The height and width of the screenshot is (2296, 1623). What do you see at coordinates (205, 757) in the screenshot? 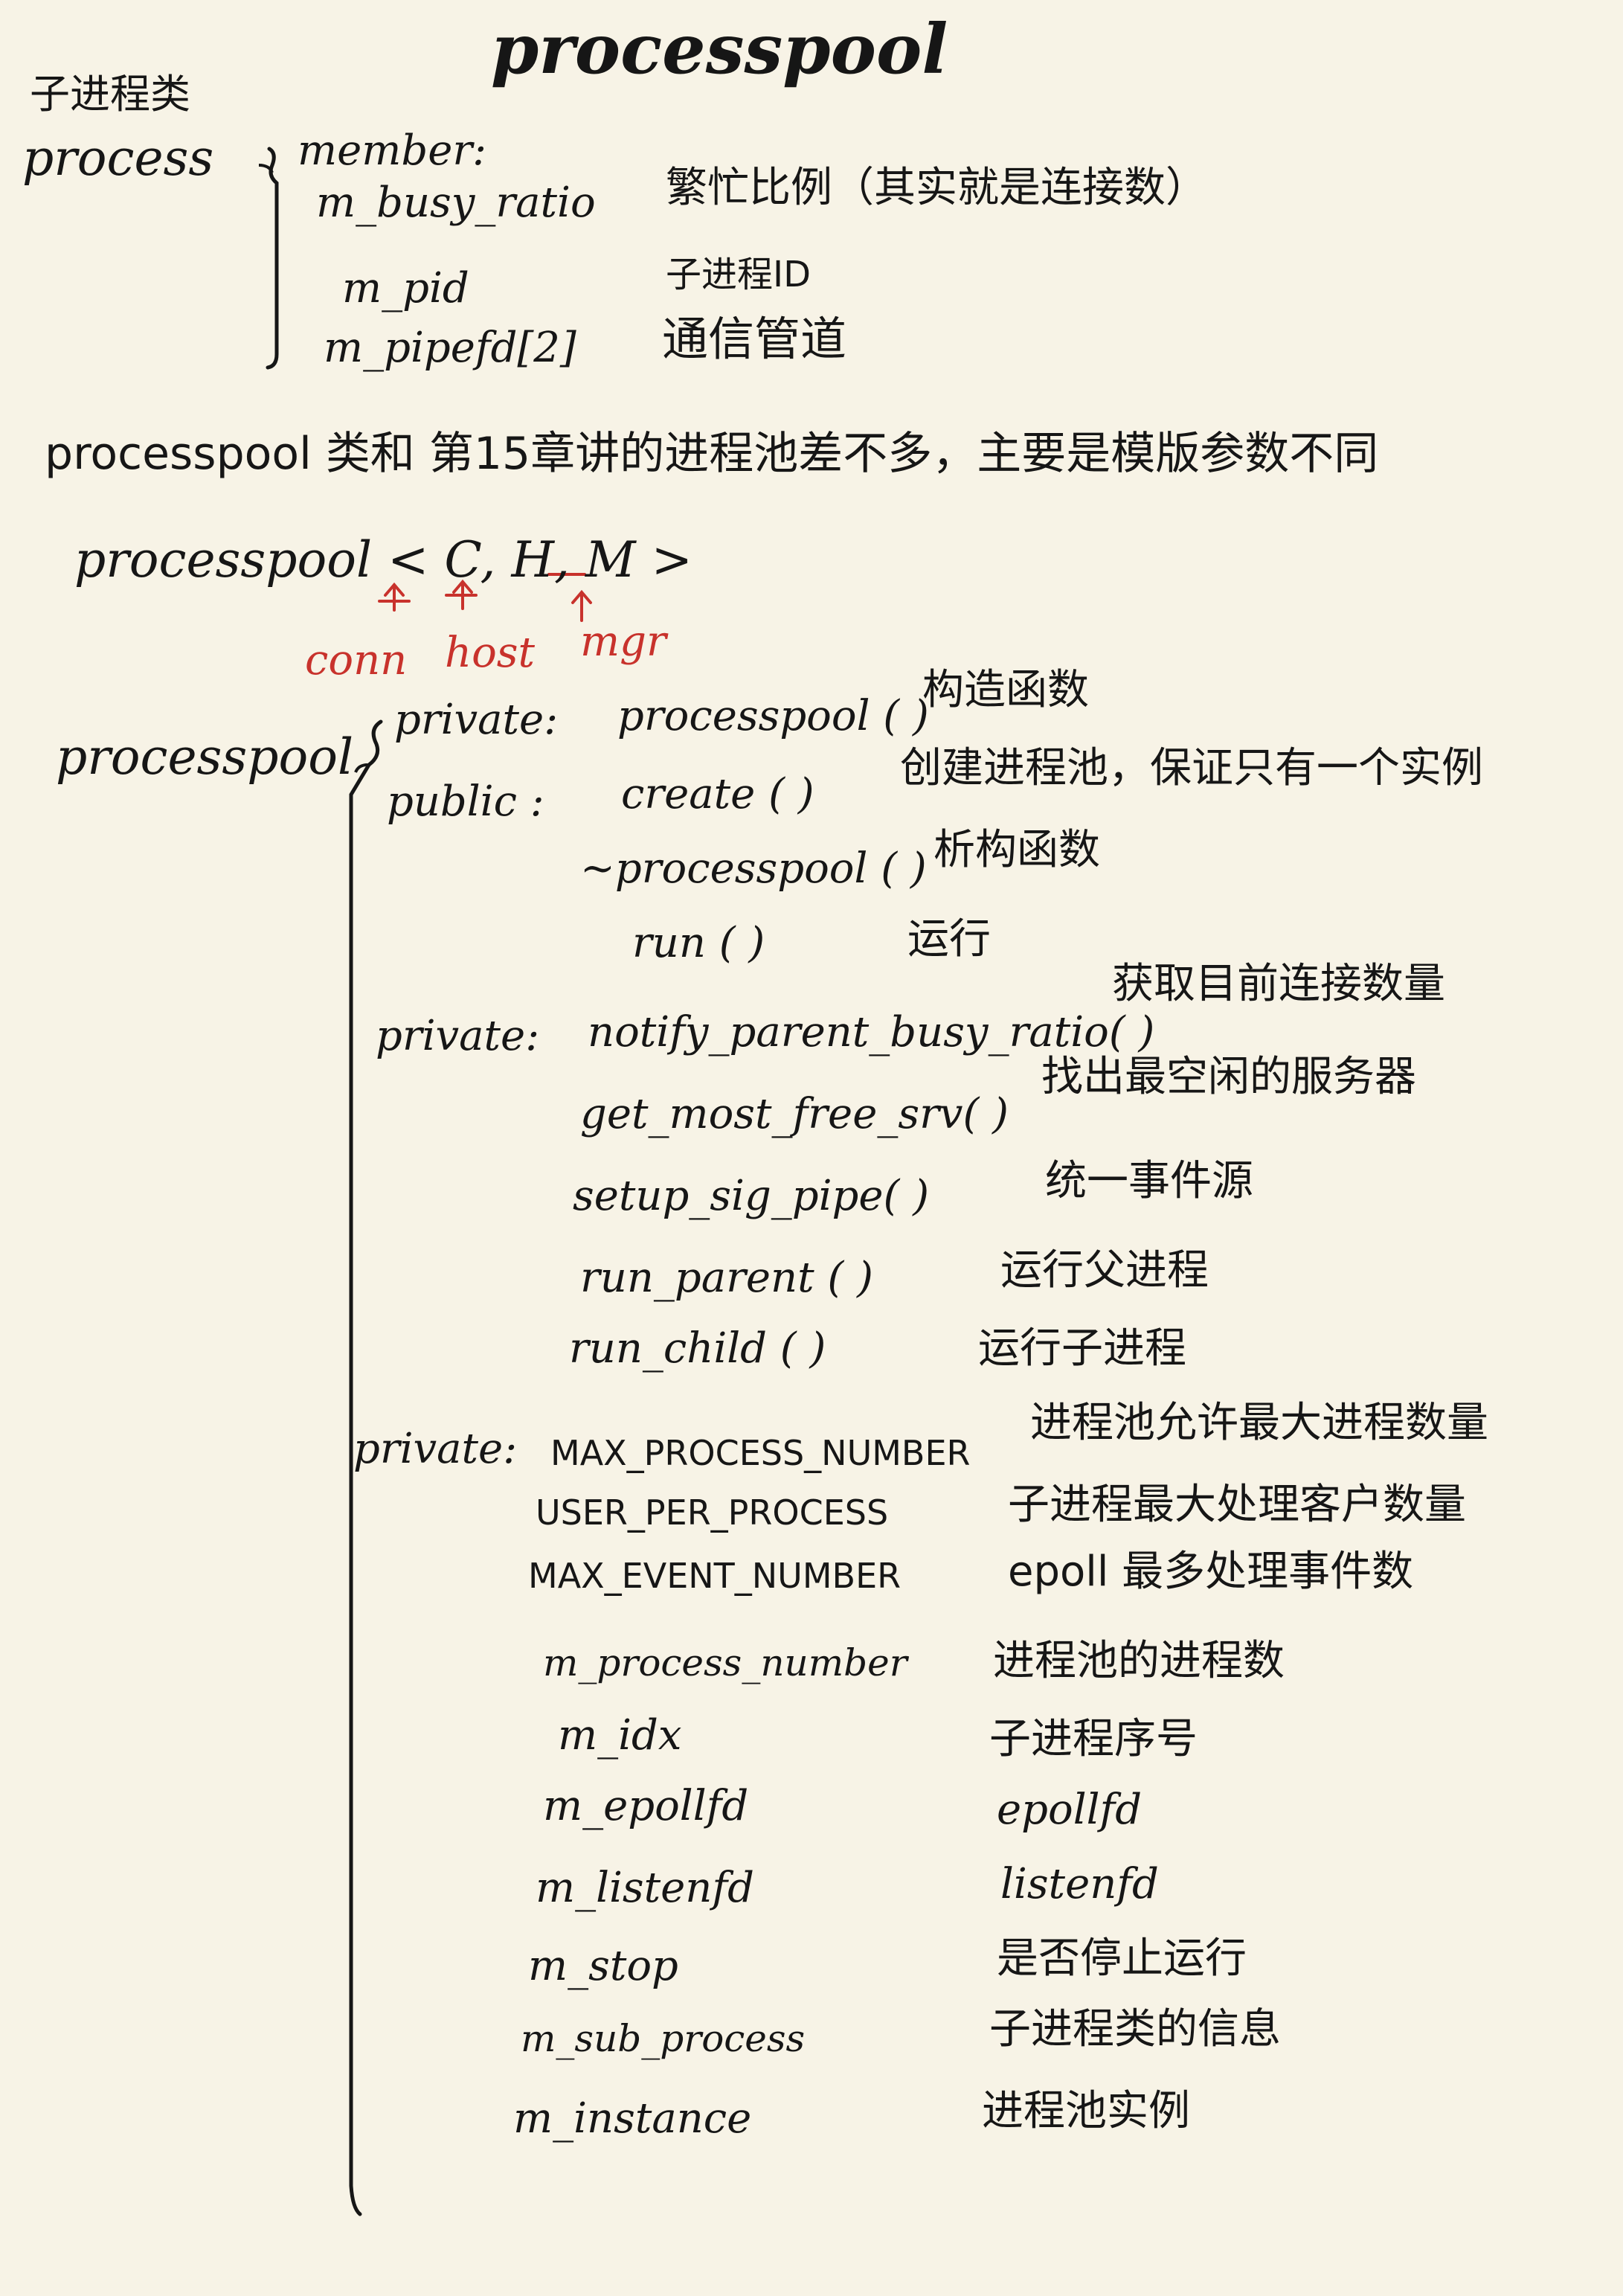
I see `processpool-class-name: processpool` at bounding box center [205, 757].